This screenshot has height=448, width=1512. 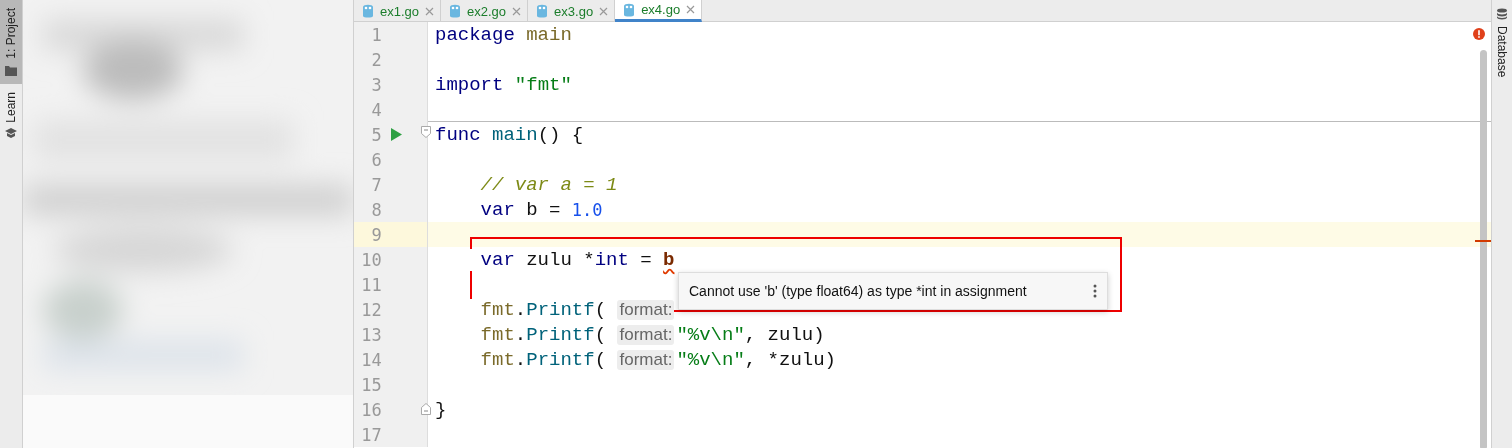 What do you see at coordinates (371, 309) in the screenshot?
I see `line-number: 12` at bounding box center [371, 309].